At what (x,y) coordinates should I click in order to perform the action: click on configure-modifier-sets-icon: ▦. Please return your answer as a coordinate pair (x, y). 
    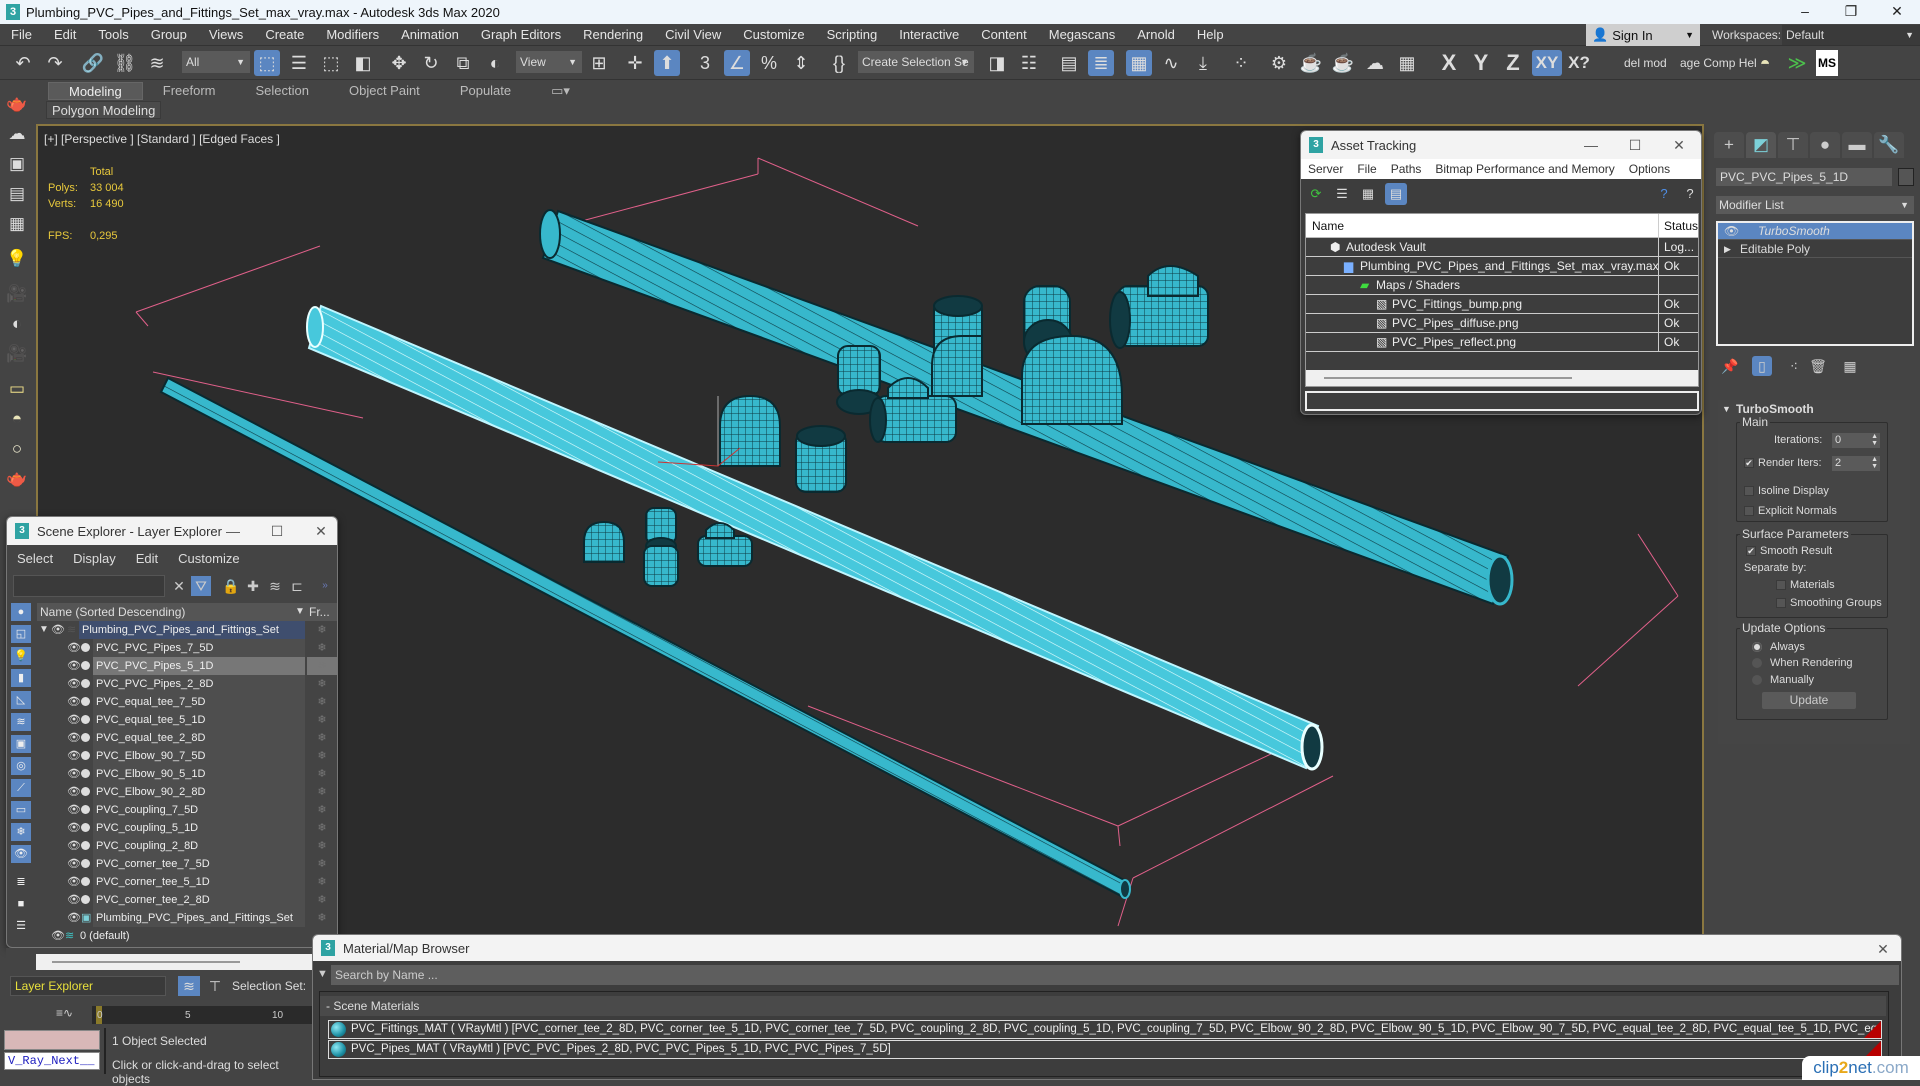
    Looking at the image, I should click on (1850, 366).